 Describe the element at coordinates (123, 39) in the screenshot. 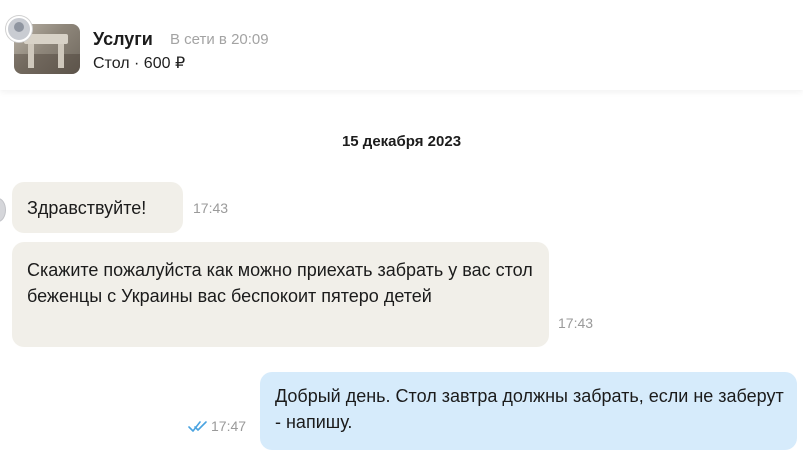

I see `chat-title: Услуги` at that location.